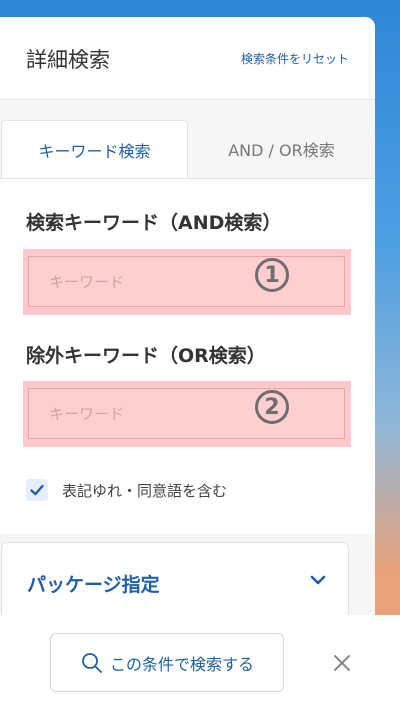 The width and height of the screenshot is (400, 710). What do you see at coordinates (146, 356) in the screenshot?
I see `exclude-keyword-label: 除外キーワード（OR検索）` at bounding box center [146, 356].